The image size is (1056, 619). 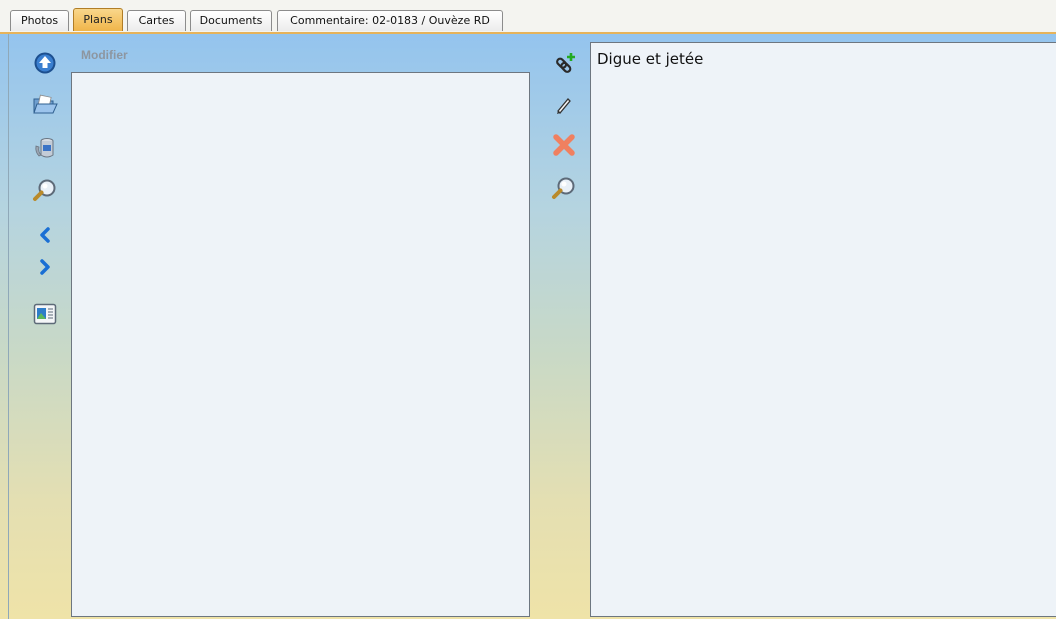 I want to click on open-folder-button, so click(x=45, y=105).